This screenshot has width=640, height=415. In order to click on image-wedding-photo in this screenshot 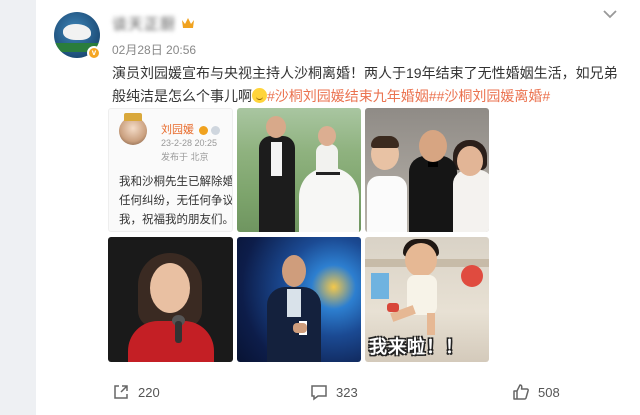, I will do `click(299, 170)`.